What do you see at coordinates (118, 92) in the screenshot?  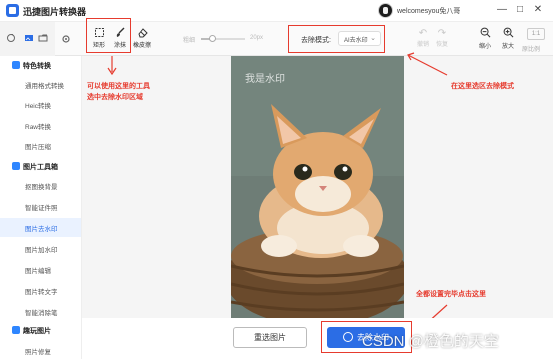 I see `tools-annotation: 可以使用这里的工具 选中去除水印区域` at bounding box center [118, 92].